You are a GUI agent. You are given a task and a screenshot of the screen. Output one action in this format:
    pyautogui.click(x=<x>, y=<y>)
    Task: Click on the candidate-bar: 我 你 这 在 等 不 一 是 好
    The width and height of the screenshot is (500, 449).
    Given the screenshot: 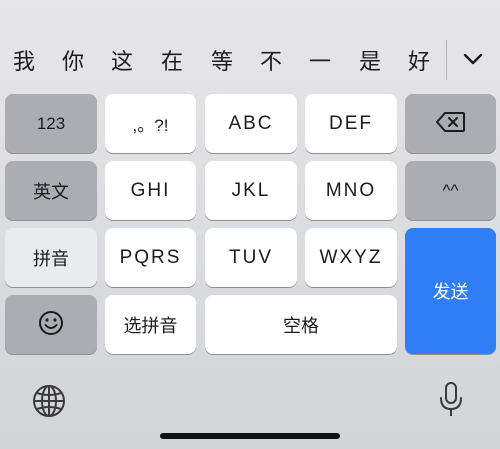 What is the action you would take?
    pyautogui.click(x=250, y=61)
    